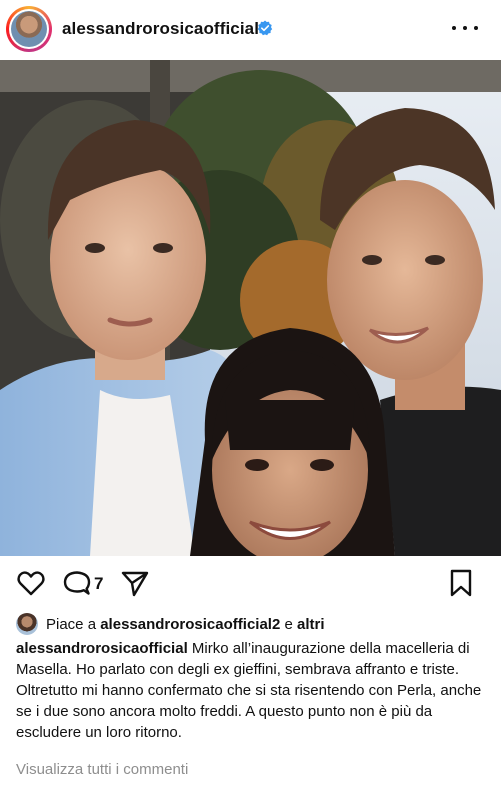 Image resolution: width=501 pixels, height=792 pixels. Describe the element at coordinates (288, 624) in the screenshot. I see `likes-joiner: e` at that location.